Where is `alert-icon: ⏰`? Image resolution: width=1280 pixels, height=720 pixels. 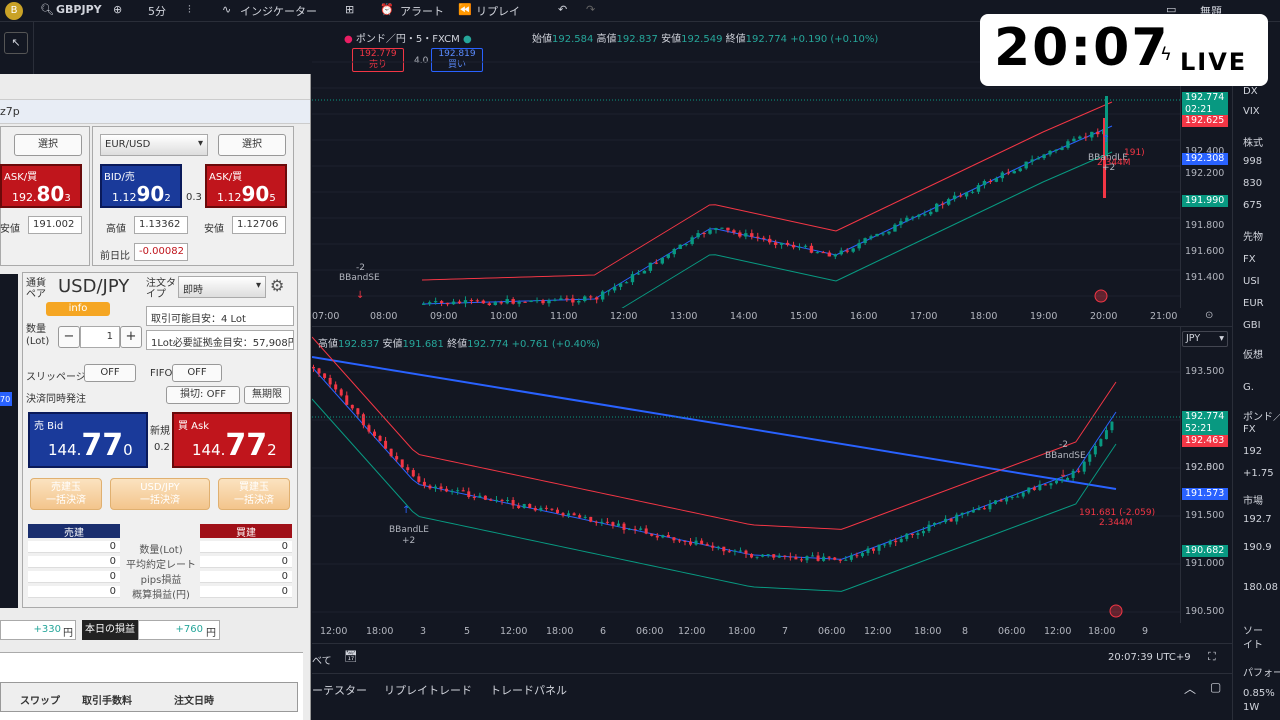
alert-icon: ⏰ is located at coordinates (387, 9).